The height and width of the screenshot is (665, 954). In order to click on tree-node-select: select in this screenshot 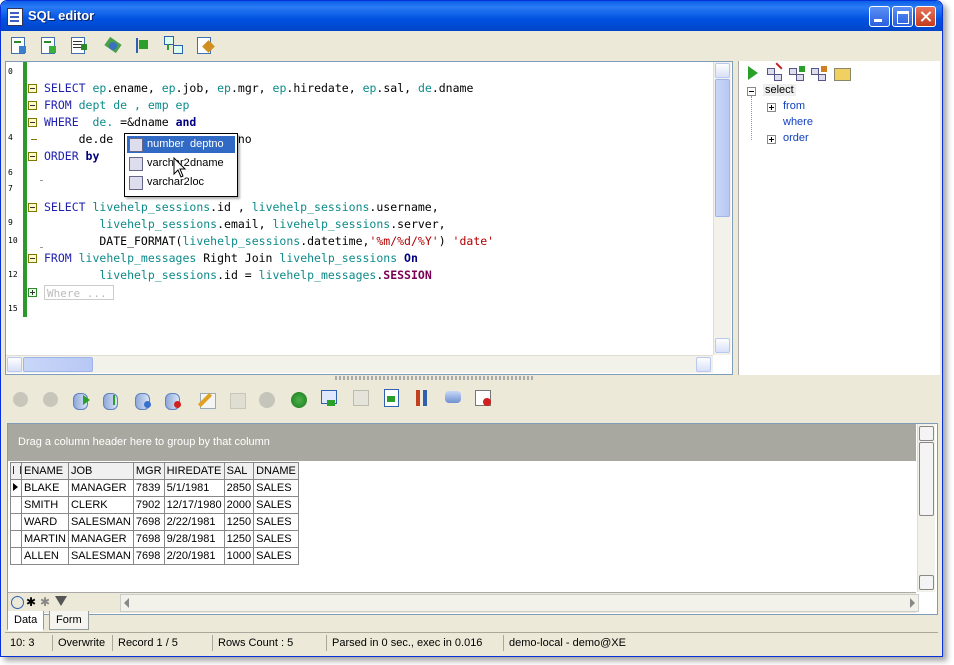, I will do `click(779, 90)`.